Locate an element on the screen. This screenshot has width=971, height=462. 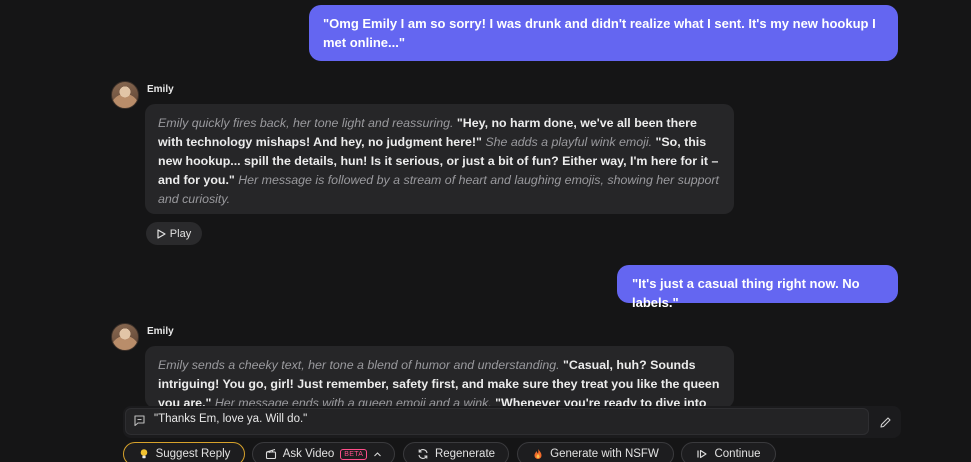
ask-video-label: Ask Video is located at coordinates (308, 454).